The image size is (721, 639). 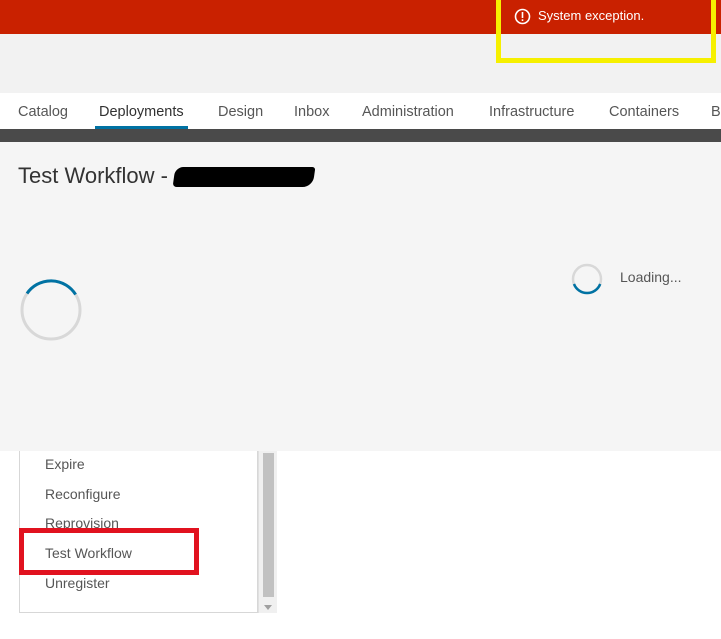 I want to click on action-item-reconfigure: Reconfigure, so click(x=83, y=494).